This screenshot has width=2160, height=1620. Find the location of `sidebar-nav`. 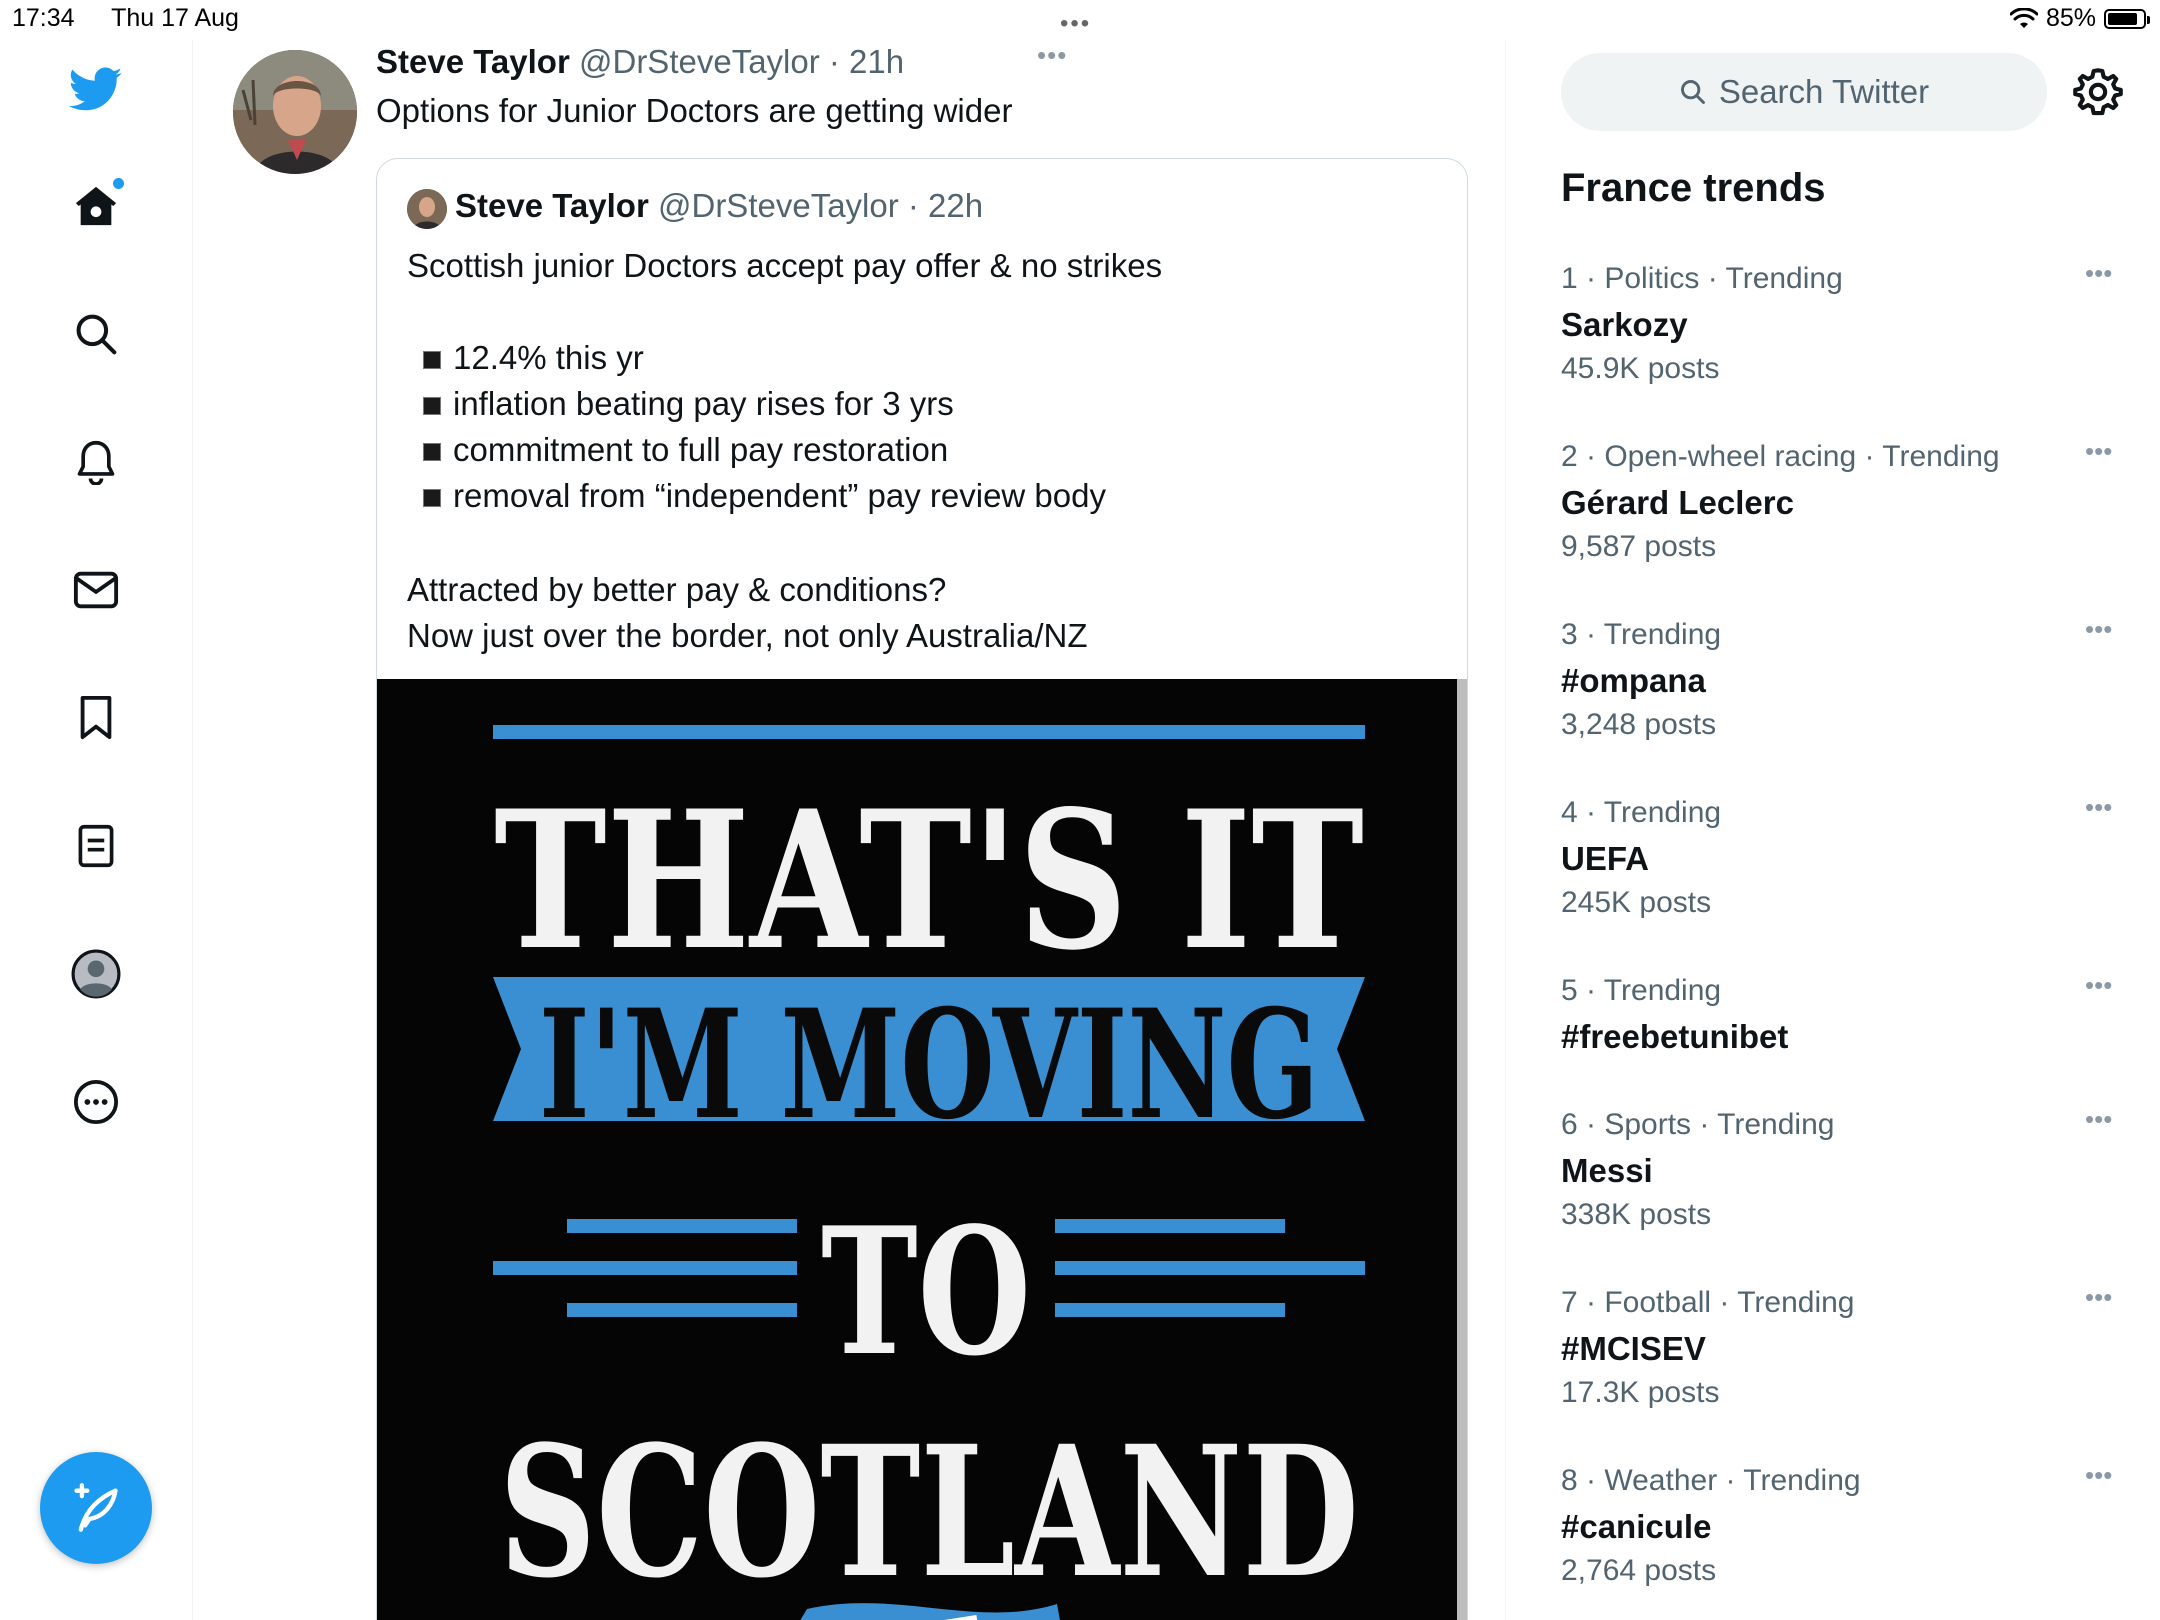

sidebar-nav is located at coordinates (96, 830).